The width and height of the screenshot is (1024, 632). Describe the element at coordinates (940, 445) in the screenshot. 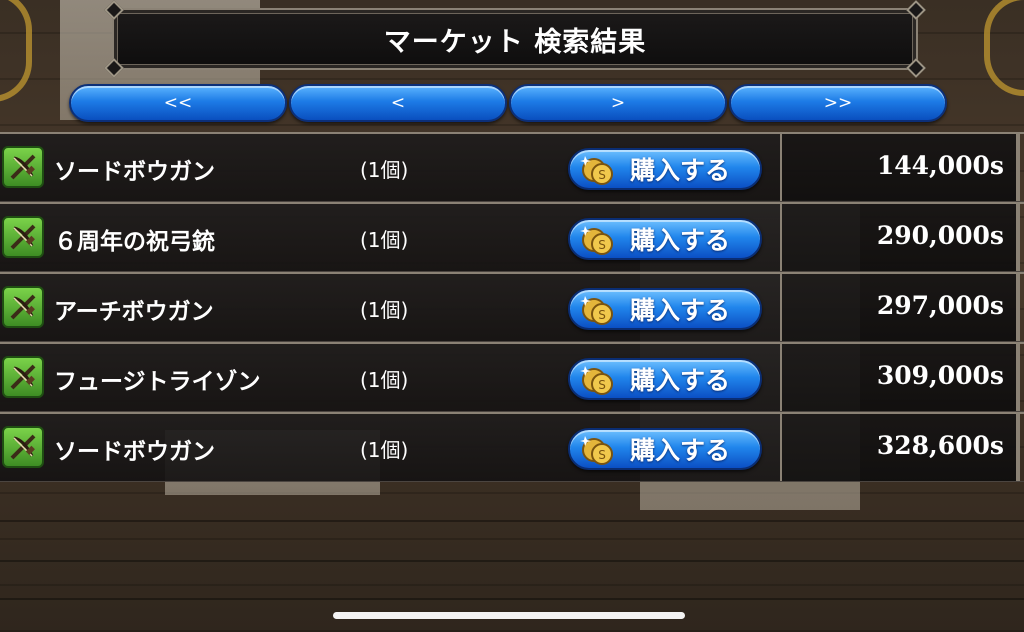

I see `item-price: 328,600s` at that location.